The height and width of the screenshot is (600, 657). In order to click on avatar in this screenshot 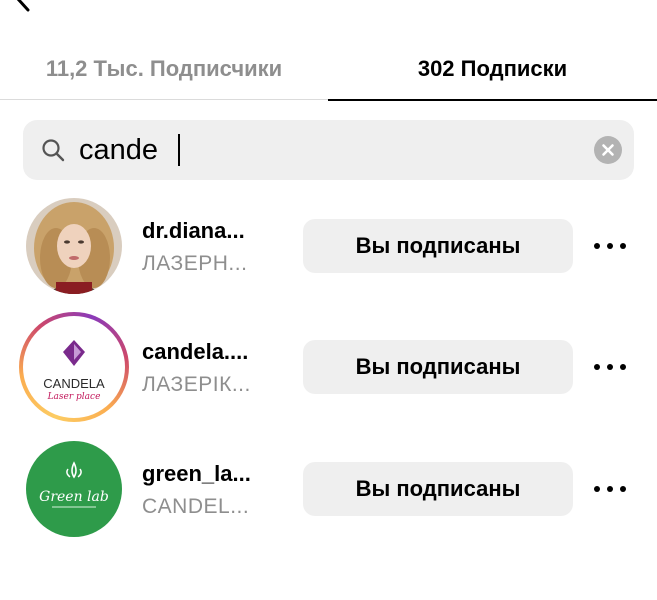, I will do `click(74, 246)`.